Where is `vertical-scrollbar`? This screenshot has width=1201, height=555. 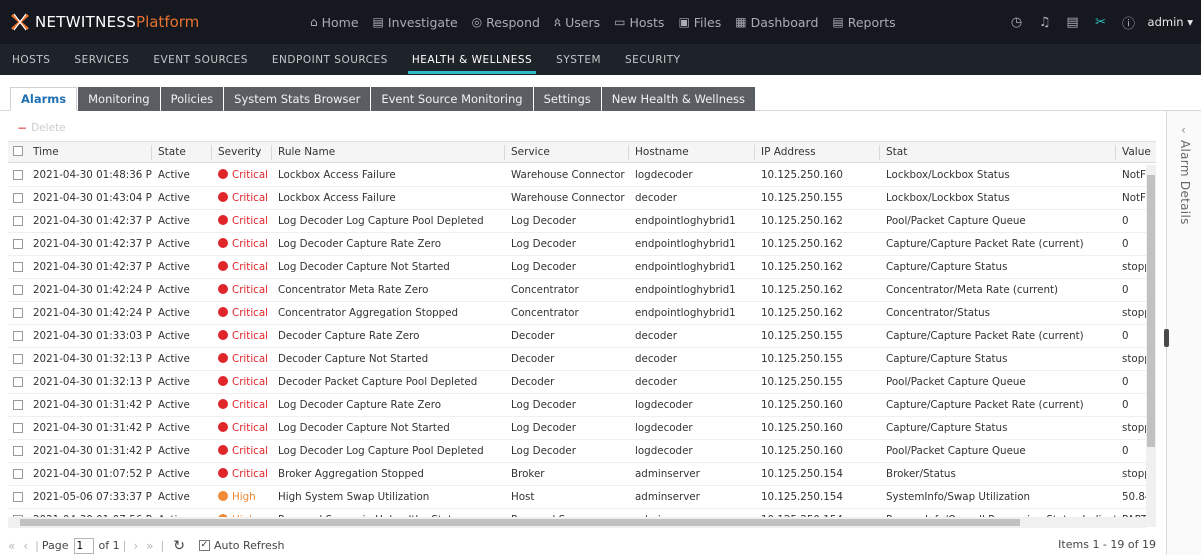
vertical-scrollbar is located at coordinates (1151, 346).